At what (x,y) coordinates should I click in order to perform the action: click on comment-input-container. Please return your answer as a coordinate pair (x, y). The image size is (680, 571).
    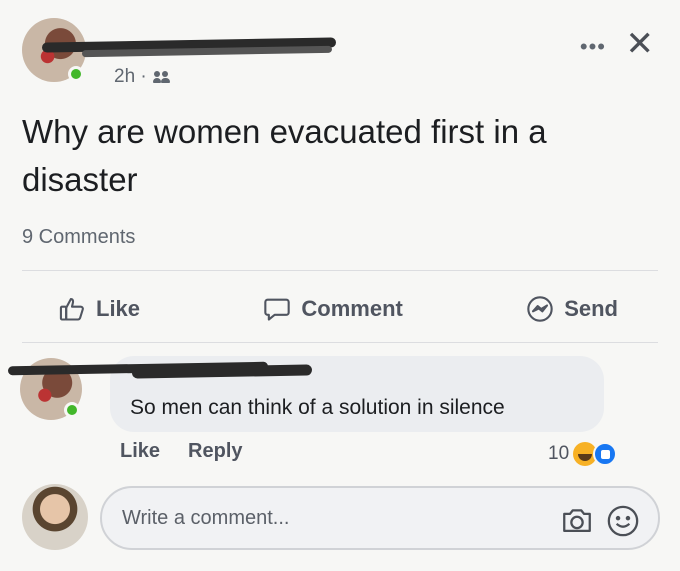
    Looking at the image, I should click on (380, 518).